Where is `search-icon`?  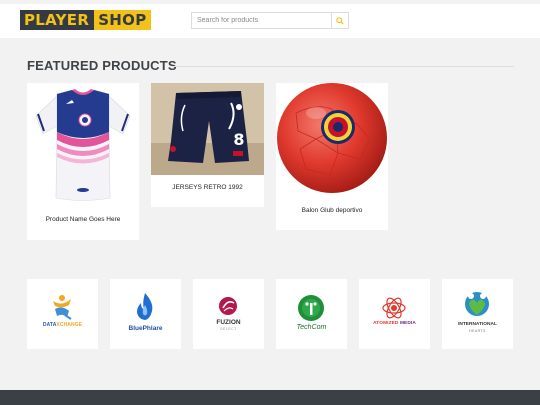 search-icon is located at coordinates (340, 20).